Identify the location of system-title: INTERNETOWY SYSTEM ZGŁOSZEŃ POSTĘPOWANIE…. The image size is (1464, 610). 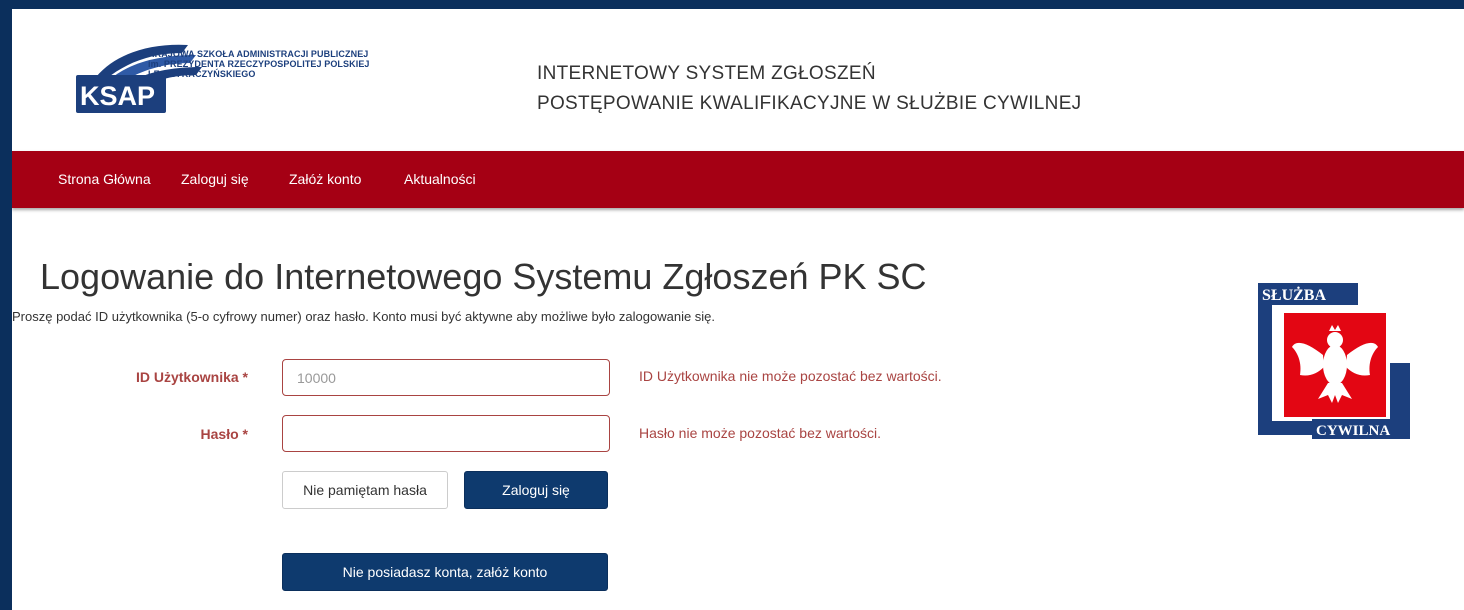
(809, 89).